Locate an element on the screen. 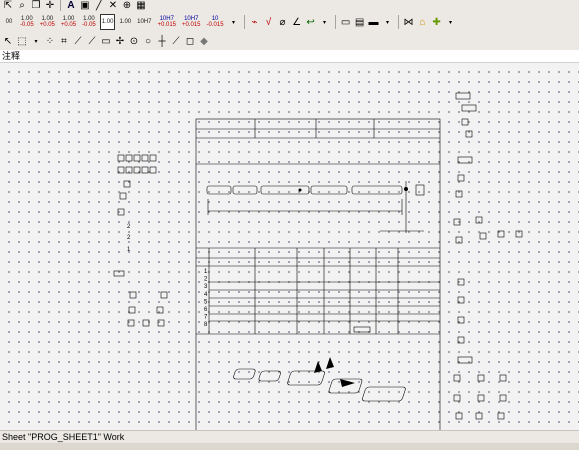 The width and height of the screenshot is (579, 450). note-icon: ▣ is located at coordinates (85, 6).